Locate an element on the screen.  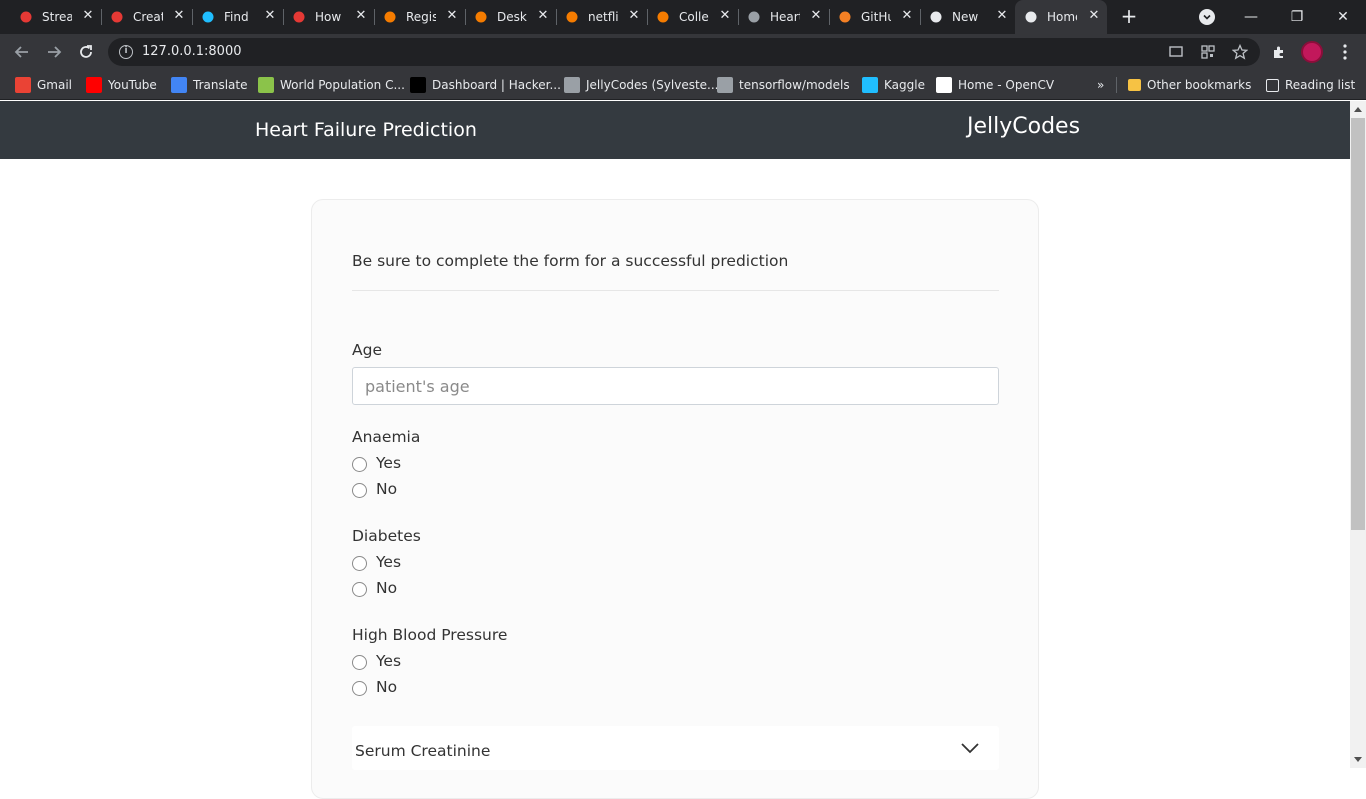
tab-title: Register is located at coordinates (421, 17).